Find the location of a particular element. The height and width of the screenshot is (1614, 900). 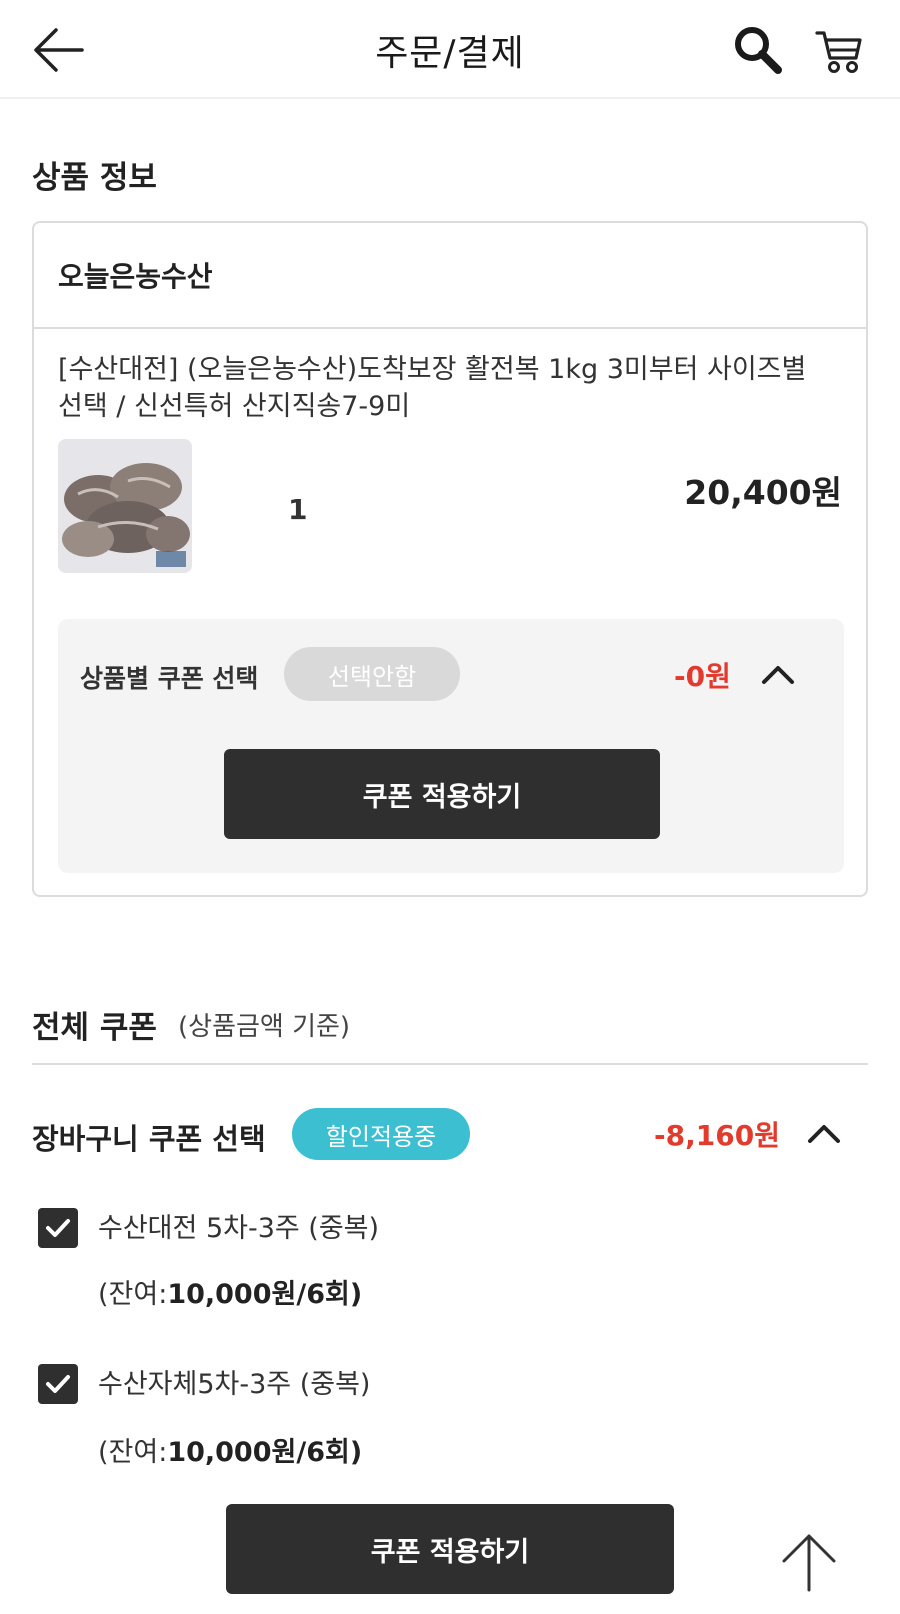

whole-coupon-title: 전체 쿠폰 is located at coordinates (94, 1028).